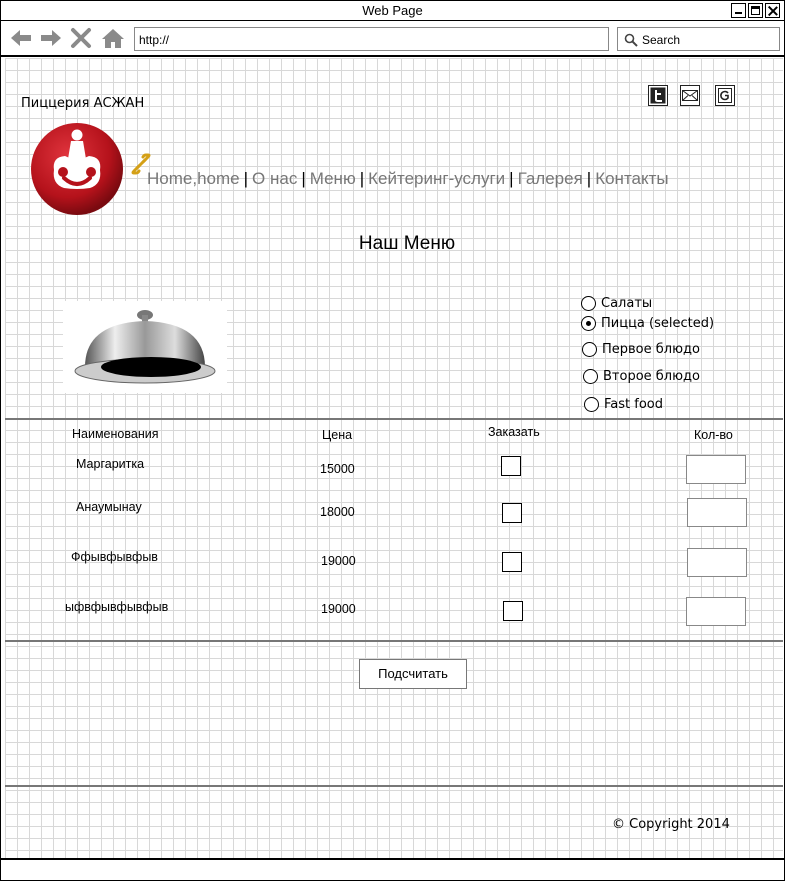 Image resolution: width=785 pixels, height=881 pixels. I want to click on table-row-name: ыфвфывфывфыв, so click(117, 607).